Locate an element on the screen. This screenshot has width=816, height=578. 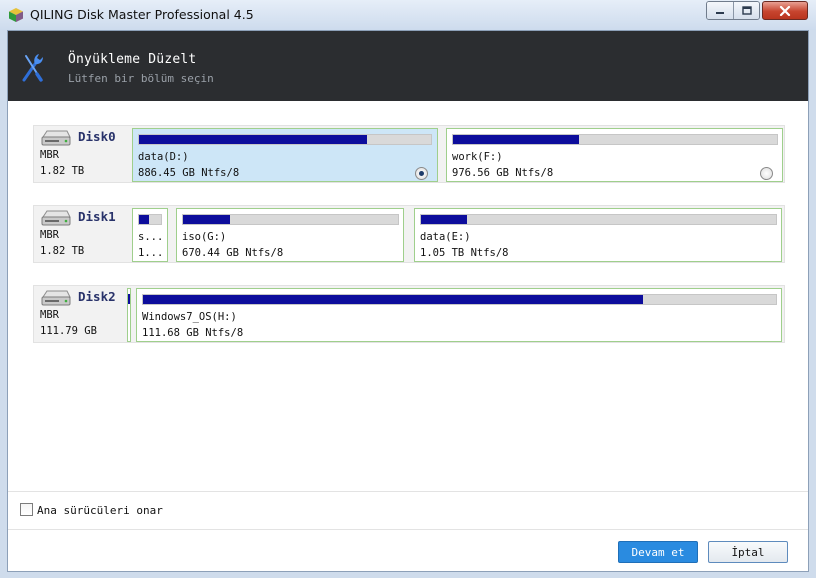
partition-details: 1.05 TB Ntfs/8 is located at coordinates (464, 253).